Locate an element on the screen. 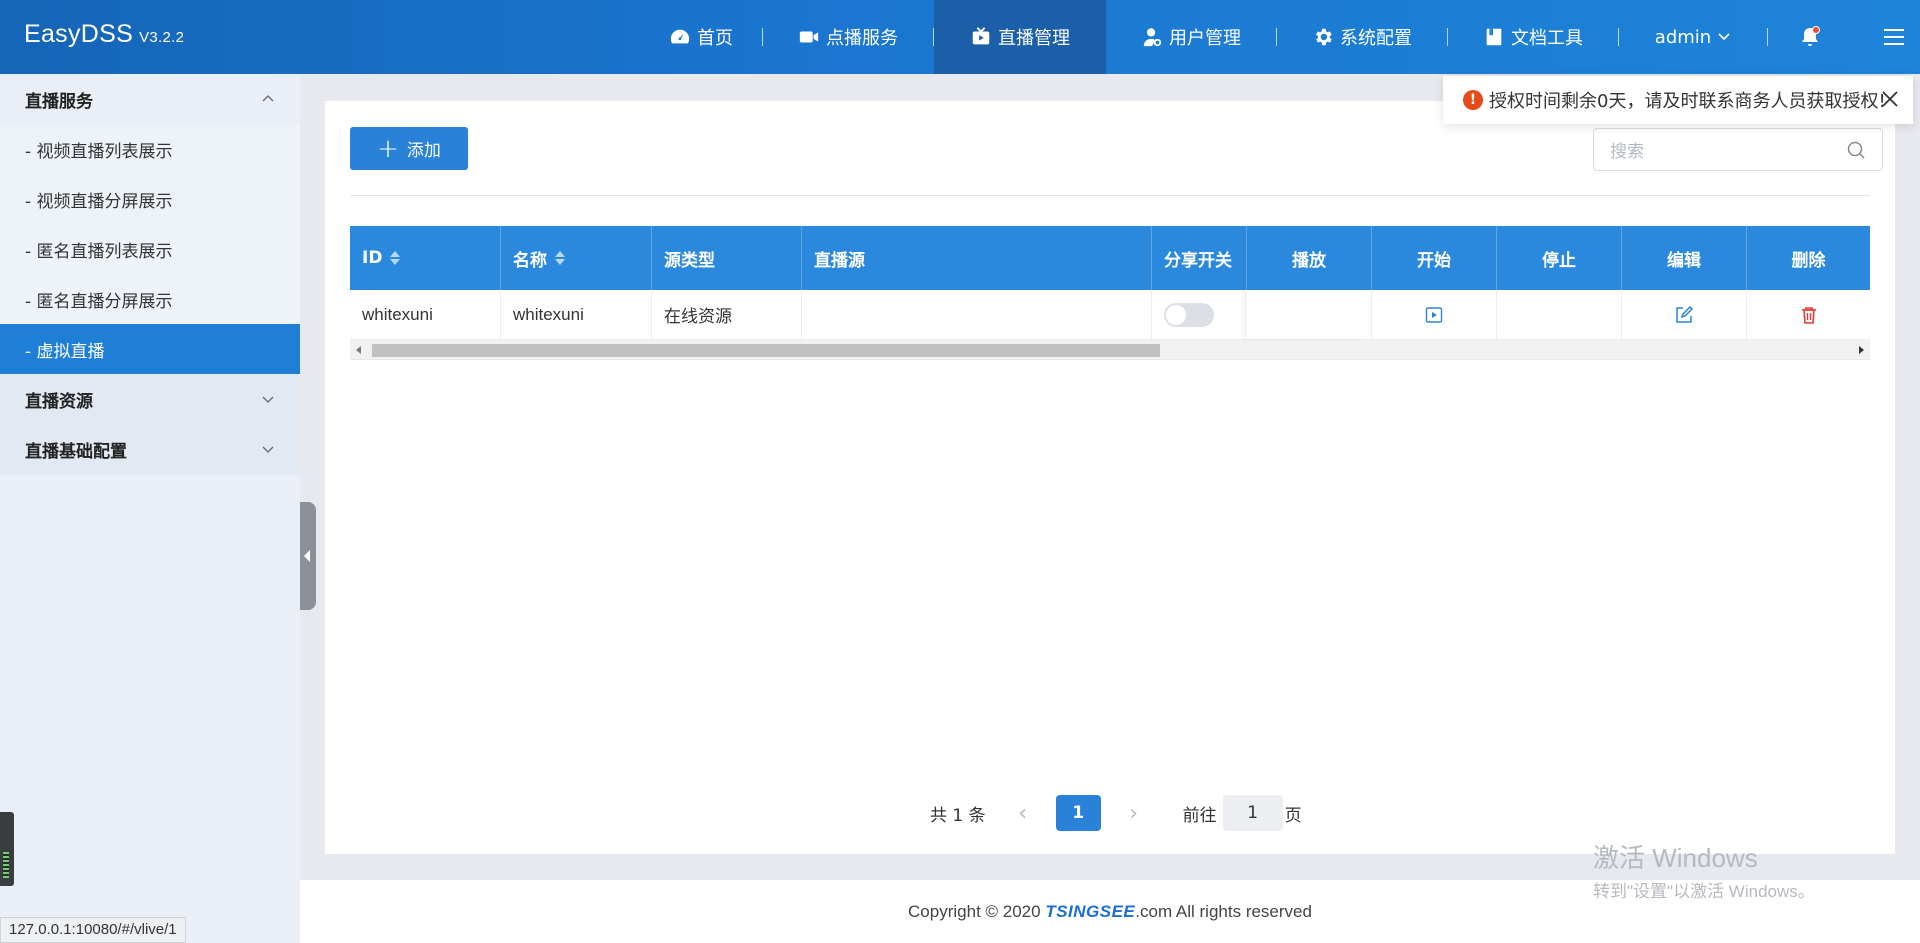 The image size is (1920, 943). sidebar-item-label: - 匿名直播列表展示 is located at coordinates (99, 251).